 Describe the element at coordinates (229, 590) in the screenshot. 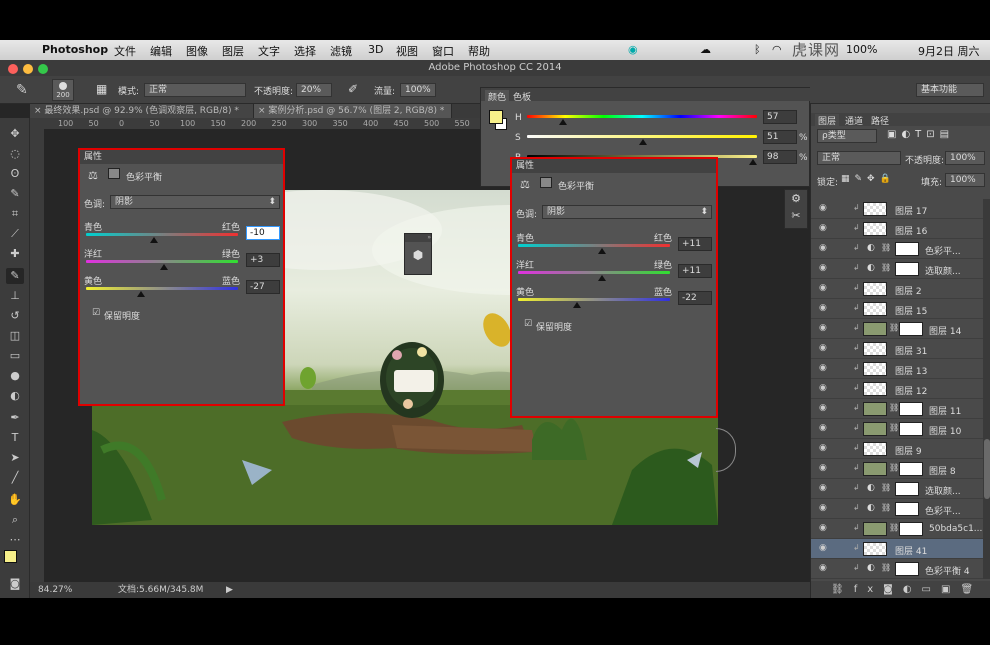

I see `status-menu-arrow-icon: ▶` at that location.